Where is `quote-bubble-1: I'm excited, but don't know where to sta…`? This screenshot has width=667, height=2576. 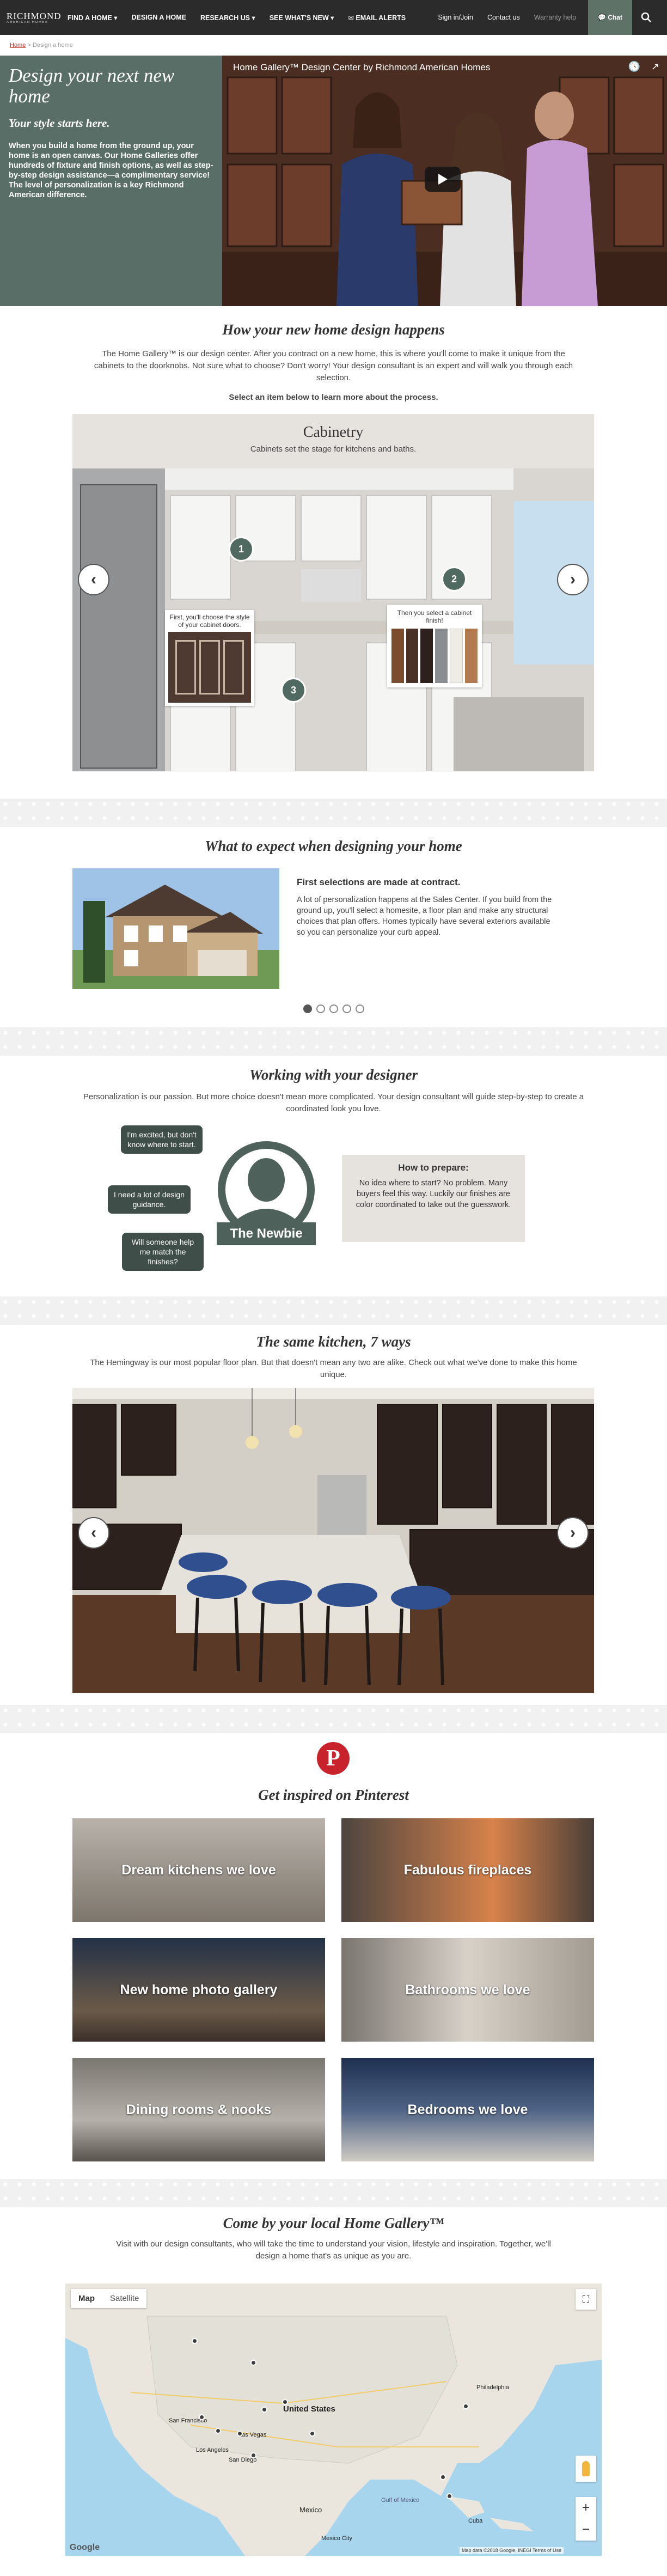 quote-bubble-1: I'm excited, but don't know where to sta… is located at coordinates (162, 1140).